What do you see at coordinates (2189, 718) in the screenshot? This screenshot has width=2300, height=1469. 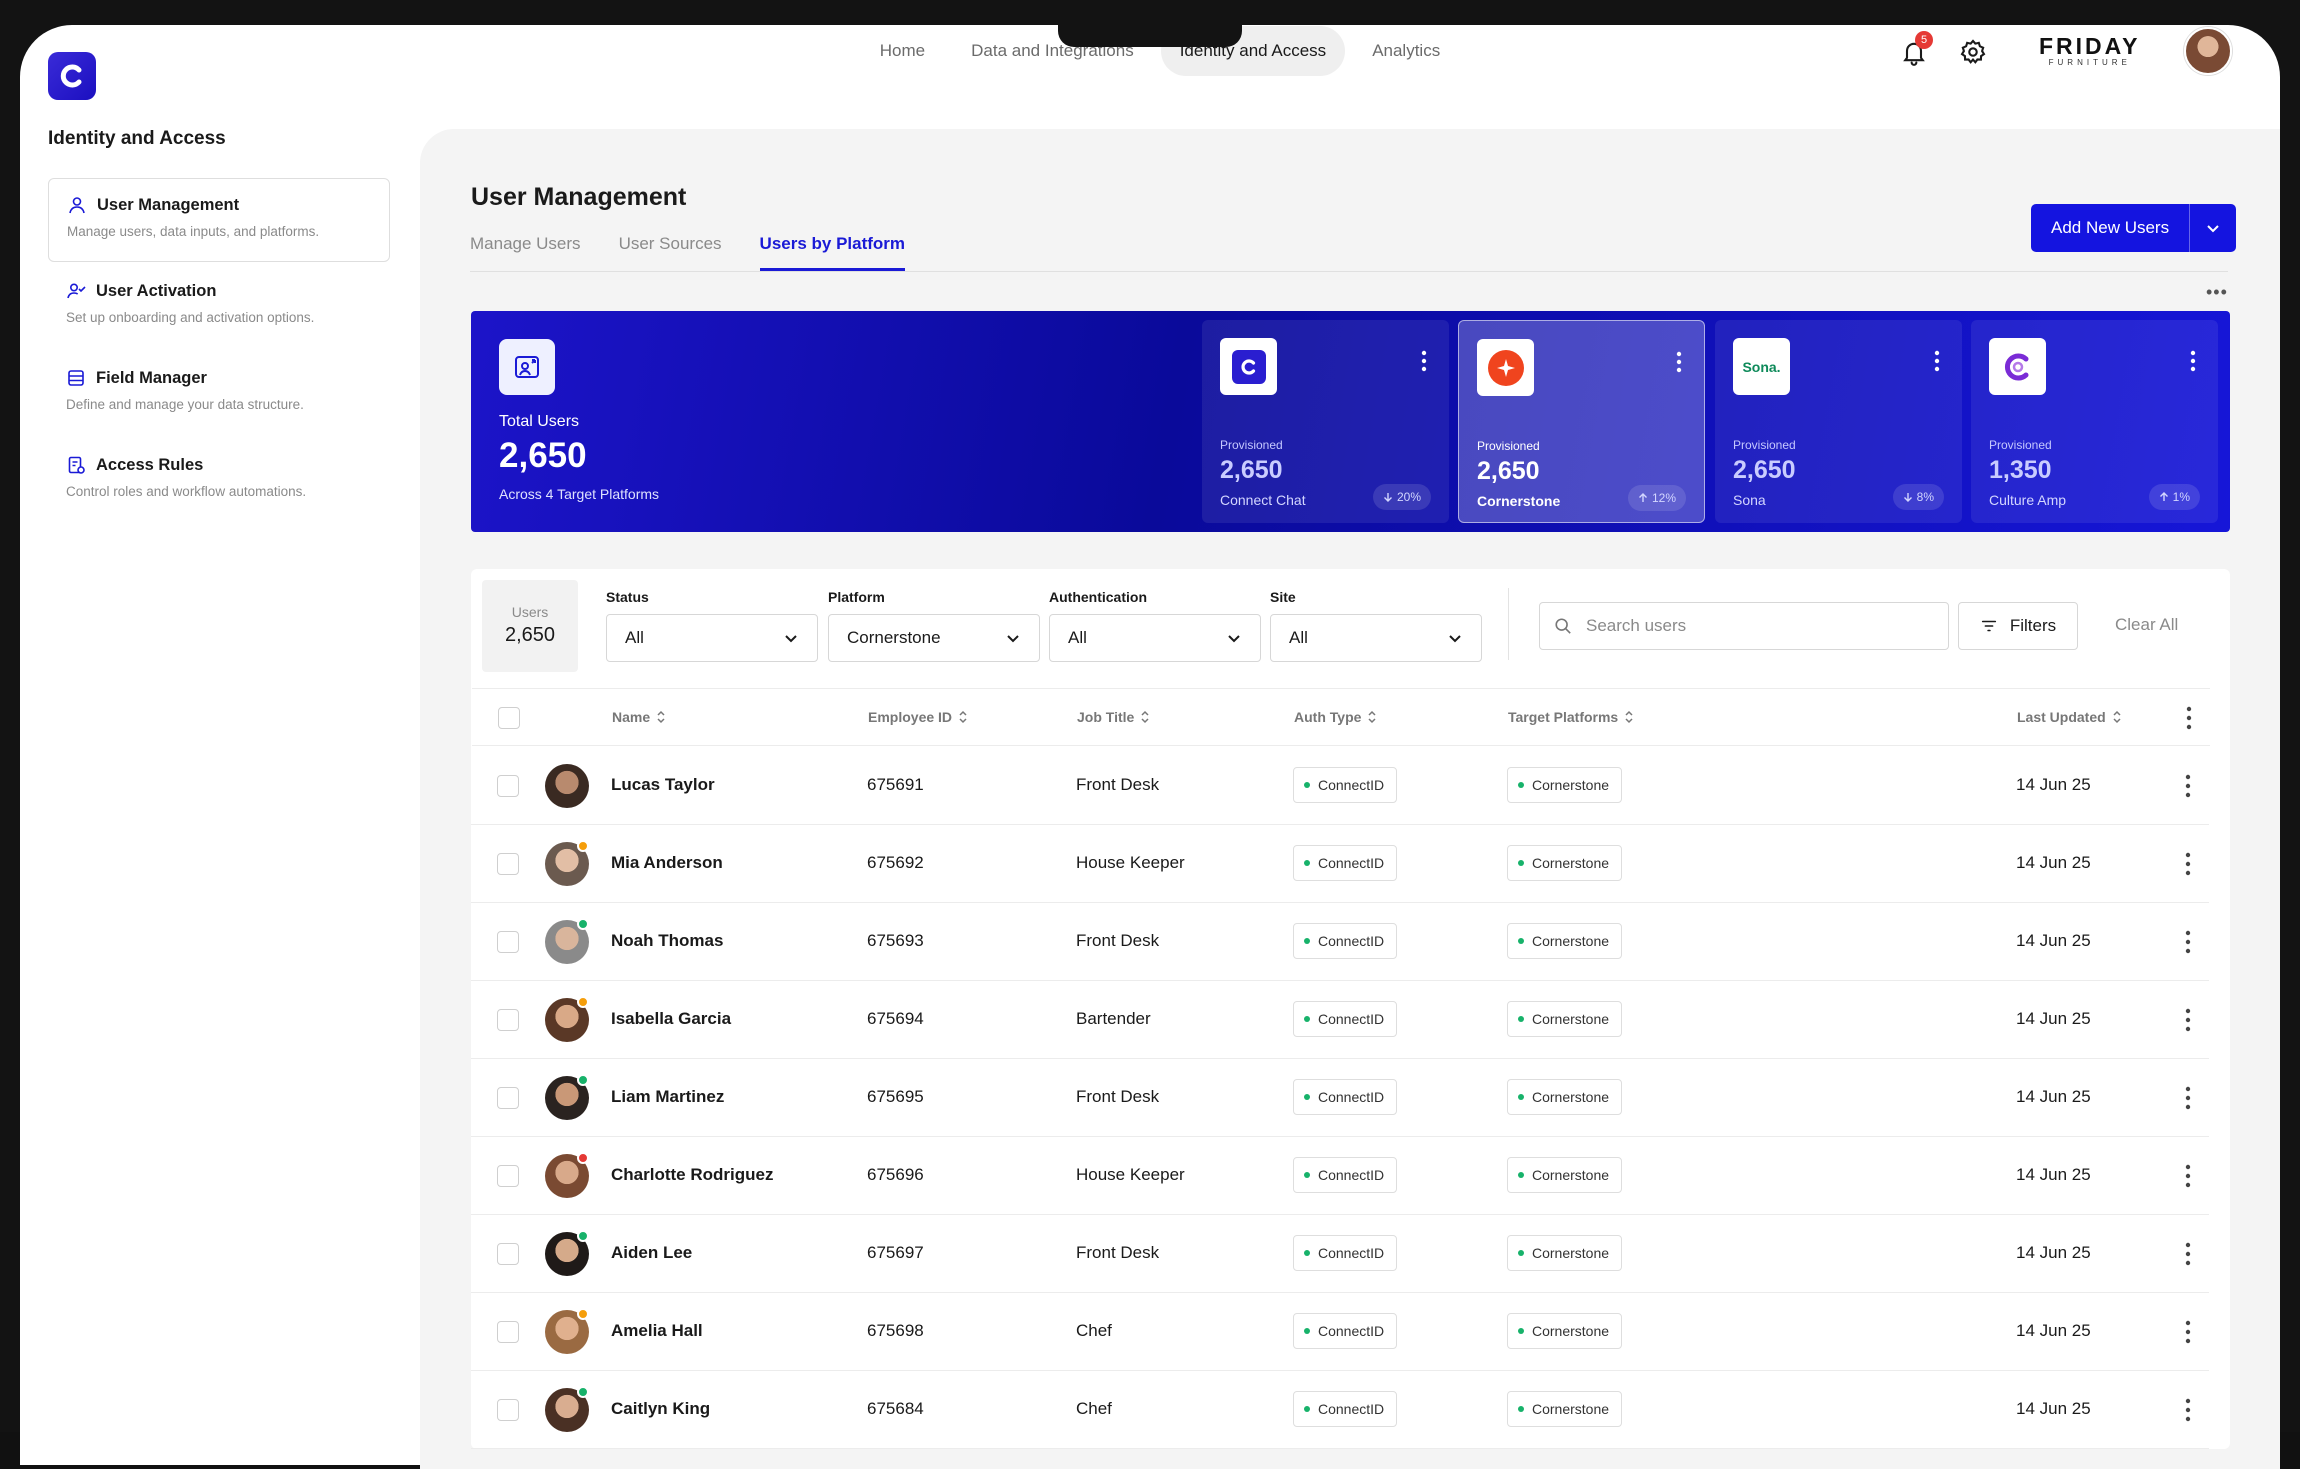 I see `column-options-icon` at bounding box center [2189, 718].